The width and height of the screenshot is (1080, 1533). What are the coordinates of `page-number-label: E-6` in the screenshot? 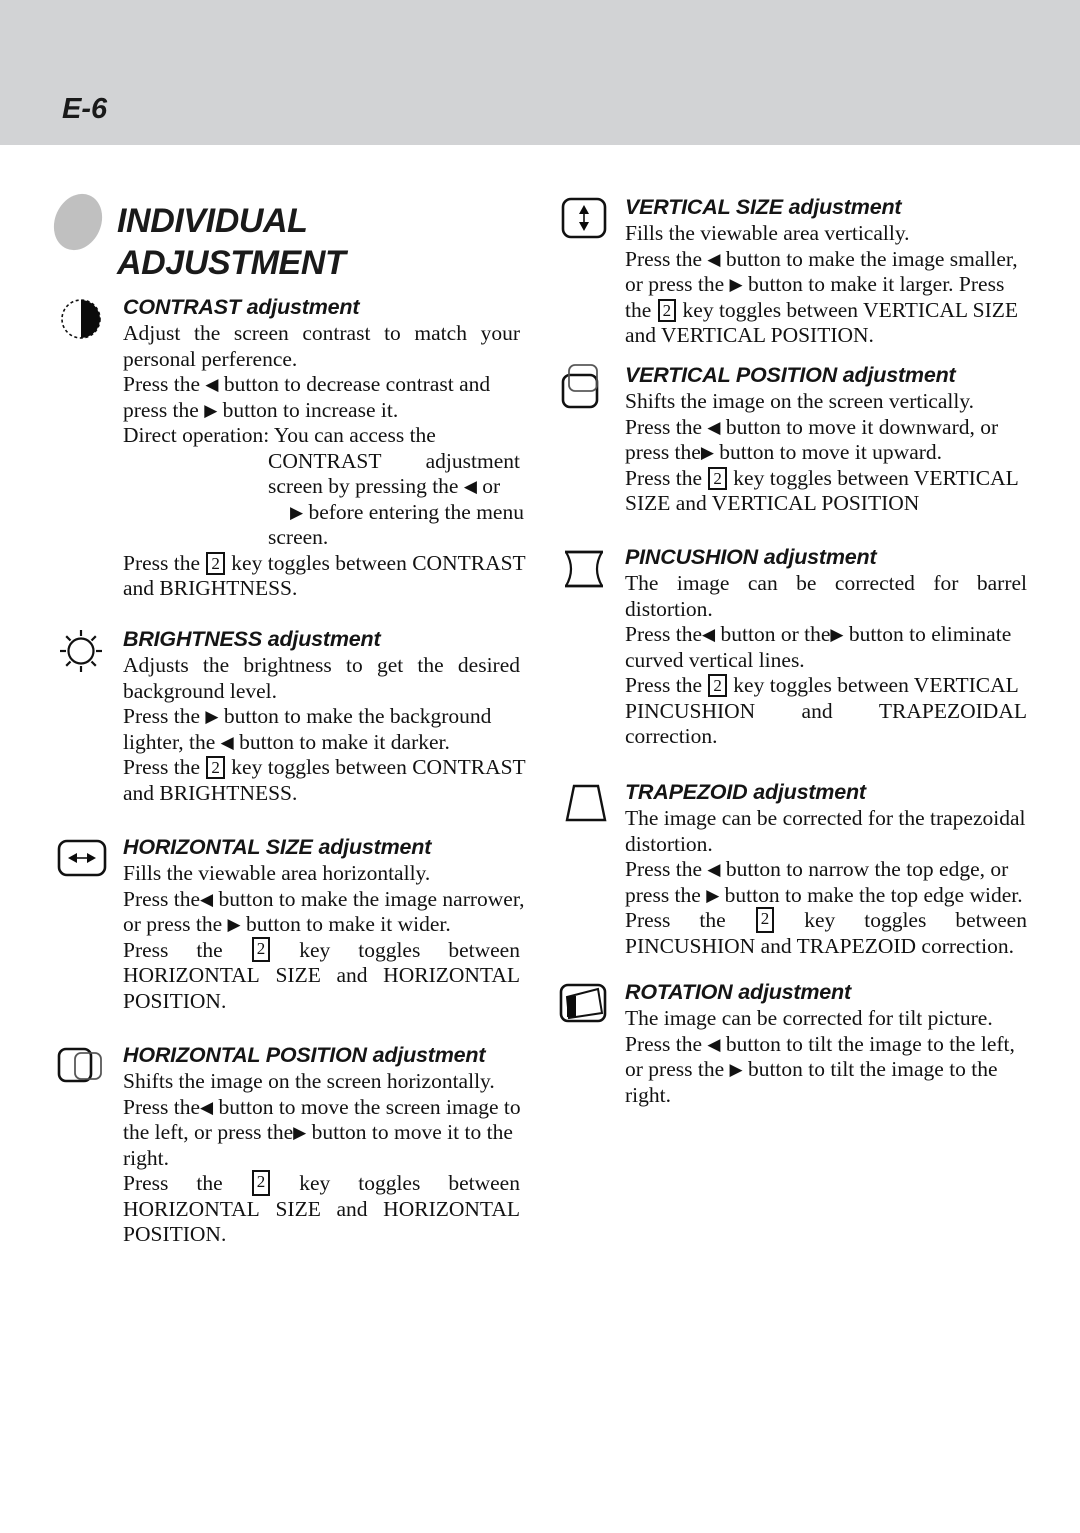 It's located at (85, 109).